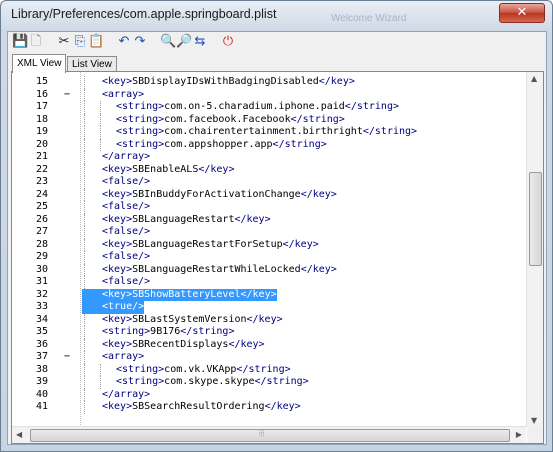  I want to click on code-text: <key>SBLanguageRestart</key>, so click(186, 220).